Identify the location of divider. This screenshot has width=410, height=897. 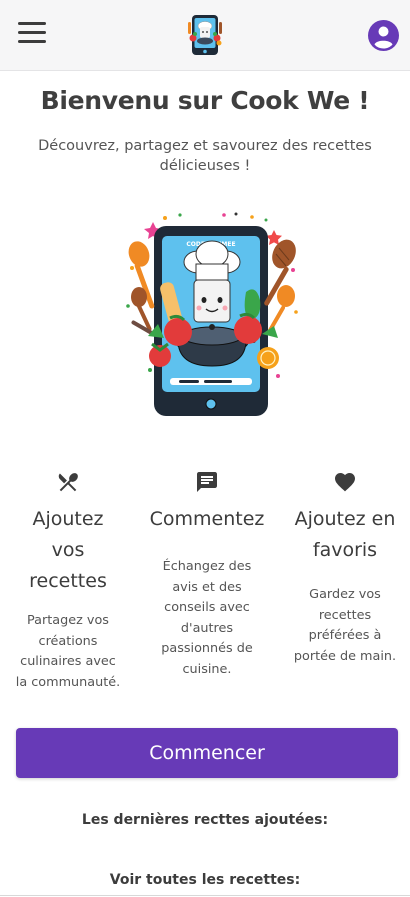
(205, 895).